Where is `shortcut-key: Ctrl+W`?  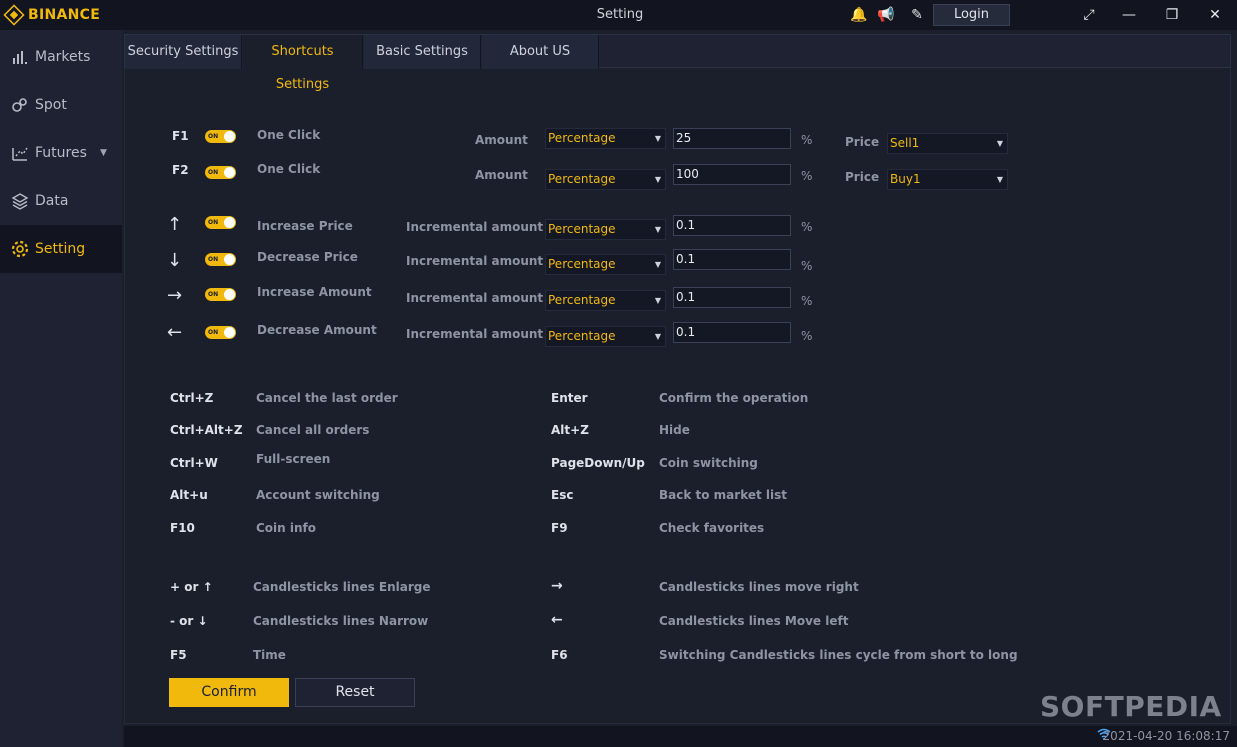 shortcut-key: Ctrl+W is located at coordinates (194, 463).